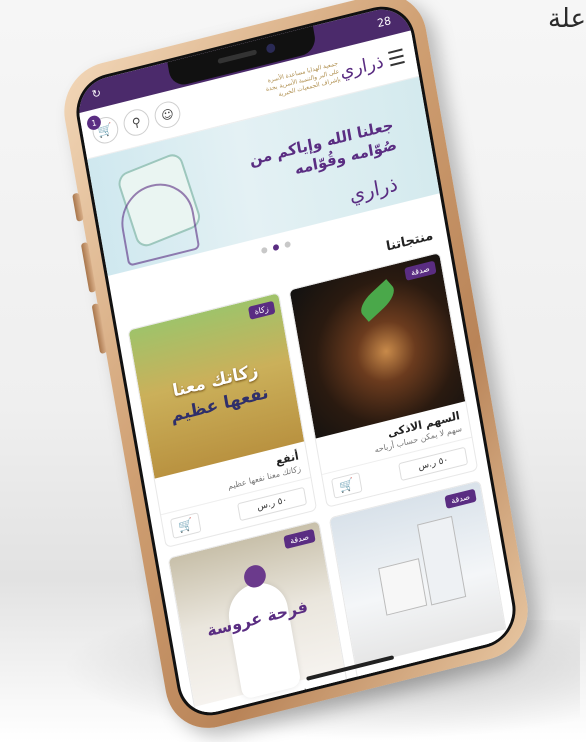 This screenshot has height=742, width=586. I want to click on dress-shape, so click(263, 638).